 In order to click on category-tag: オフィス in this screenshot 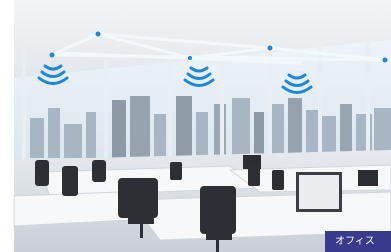, I will do `click(358, 241)`.